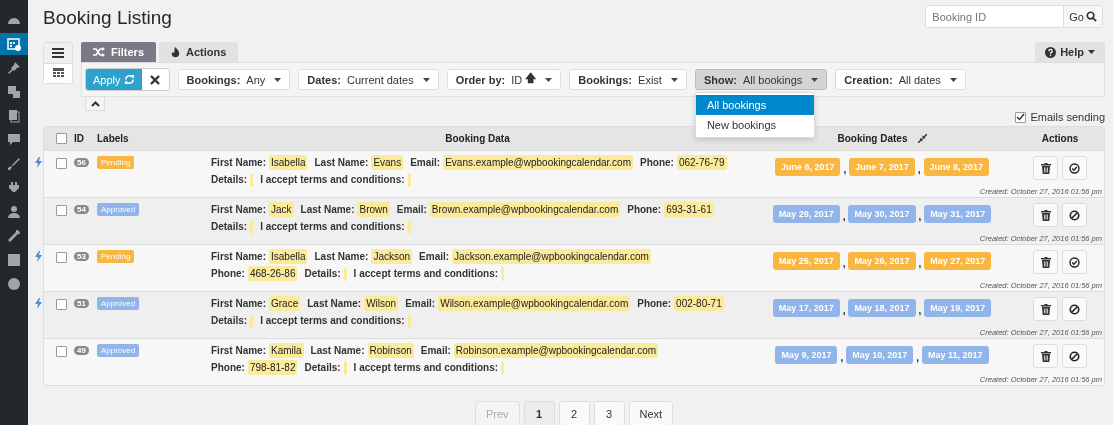 The image size is (1113, 425). I want to click on check-circle-icon, so click(1074, 168).